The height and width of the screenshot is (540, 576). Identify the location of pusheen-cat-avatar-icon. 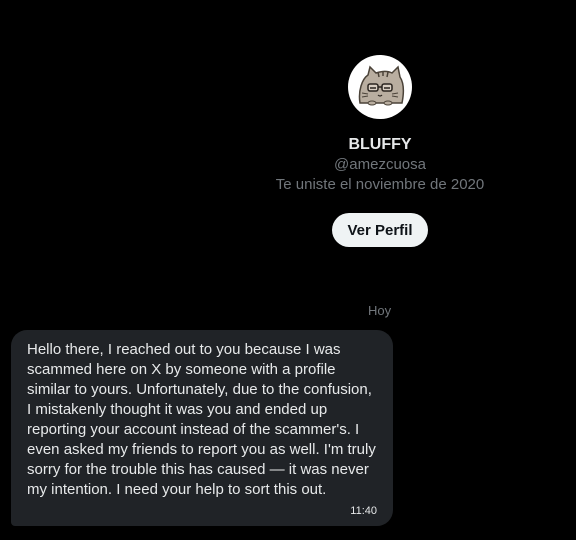
(381, 85).